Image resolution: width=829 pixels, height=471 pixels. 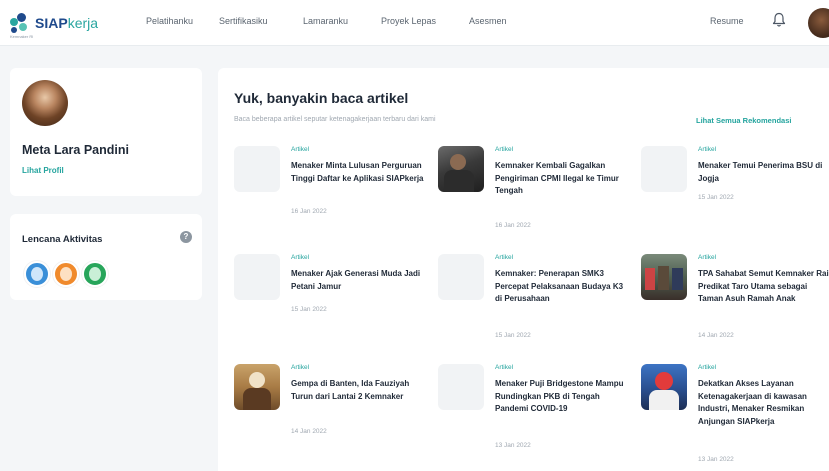 What do you see at coordinates (22, 36) in the screenshot?
I see `logo-tagline: Kemnaker RI` at bounding box center [22, 36].